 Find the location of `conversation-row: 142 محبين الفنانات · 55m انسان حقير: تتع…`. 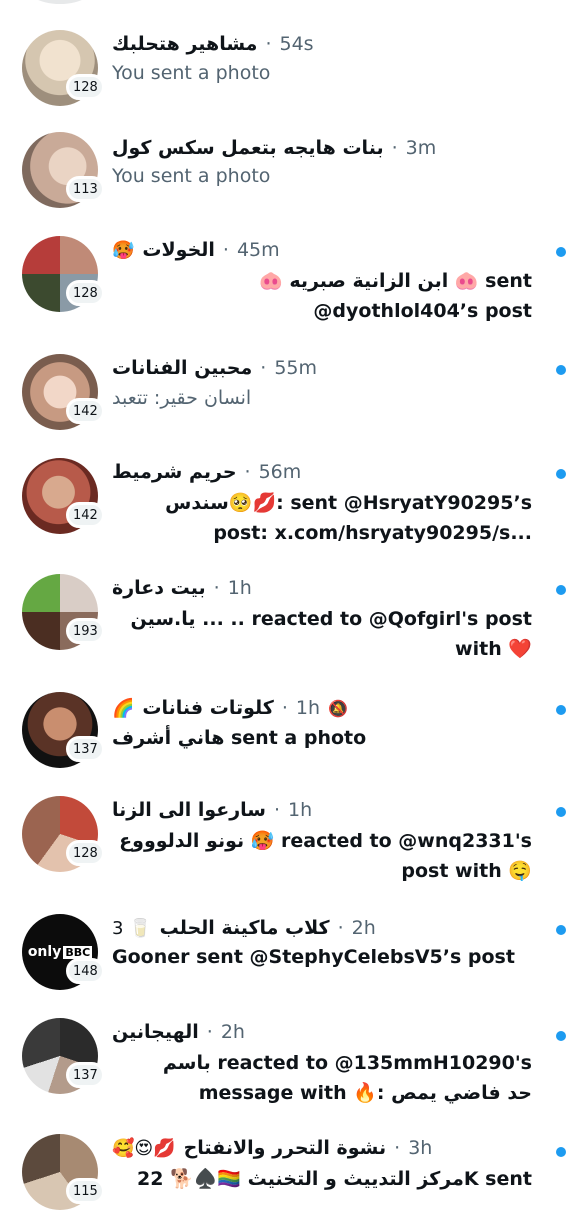

conversation-row: 142 محبين الفنانات · 55m انسان حقير: تتع… is located at coordinates (294, 386).